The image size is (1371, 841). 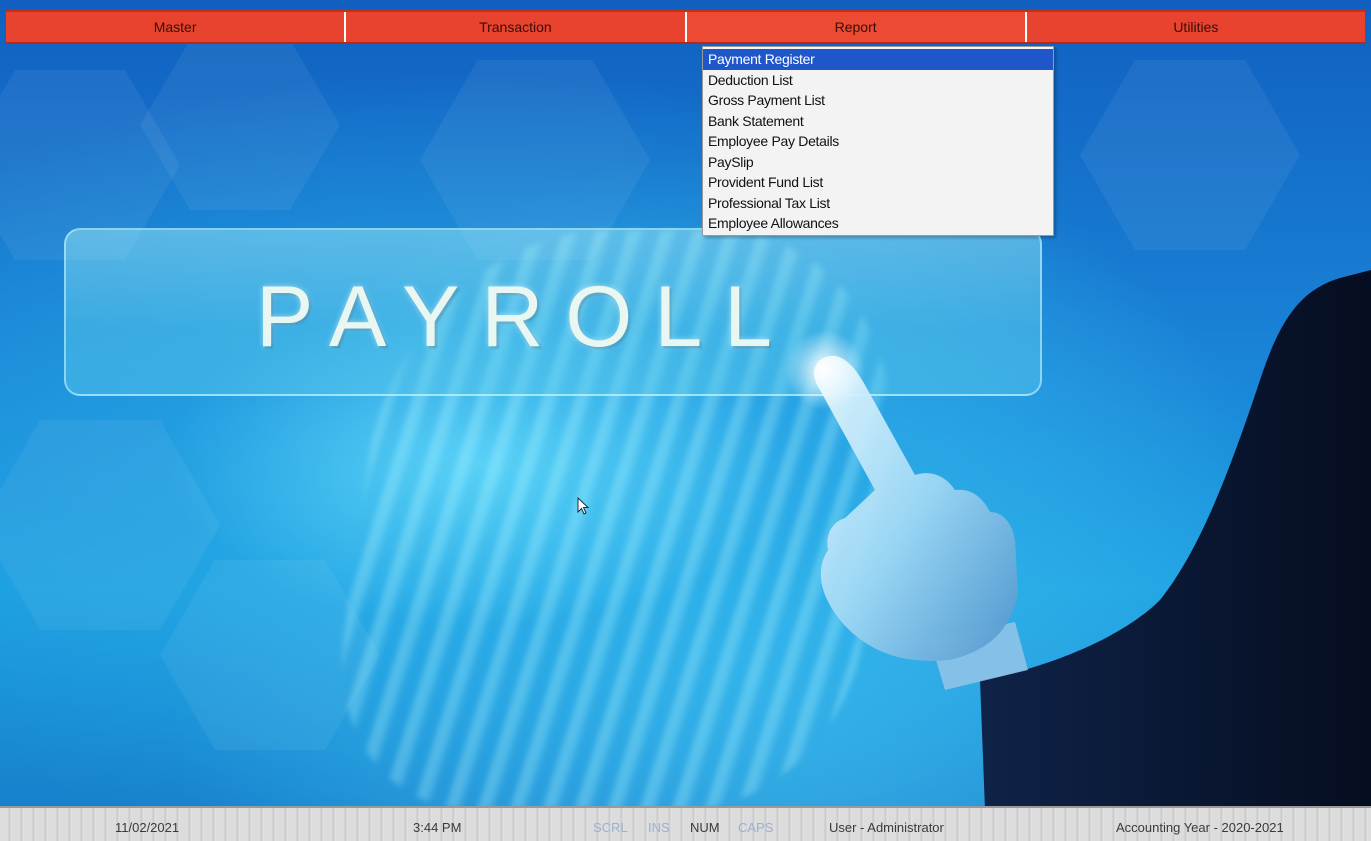 I want to click on menu-item-payslip: PaySlip, so click(x=878, y=162).